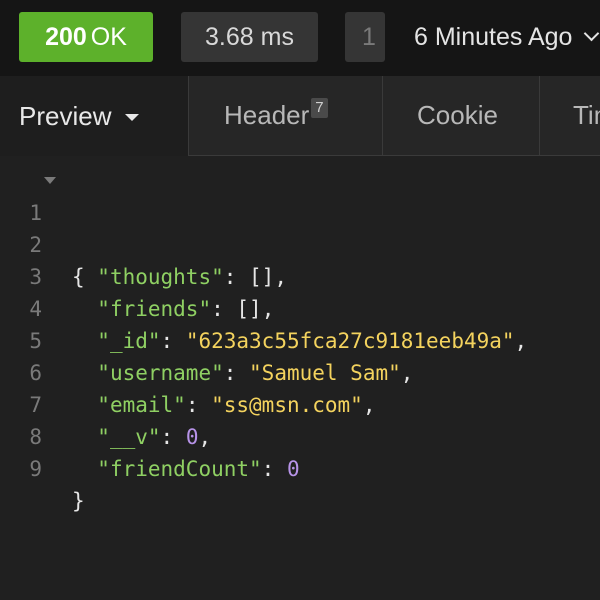  I want to click on tab-cookie-label: Cookie, so click(457, 115).